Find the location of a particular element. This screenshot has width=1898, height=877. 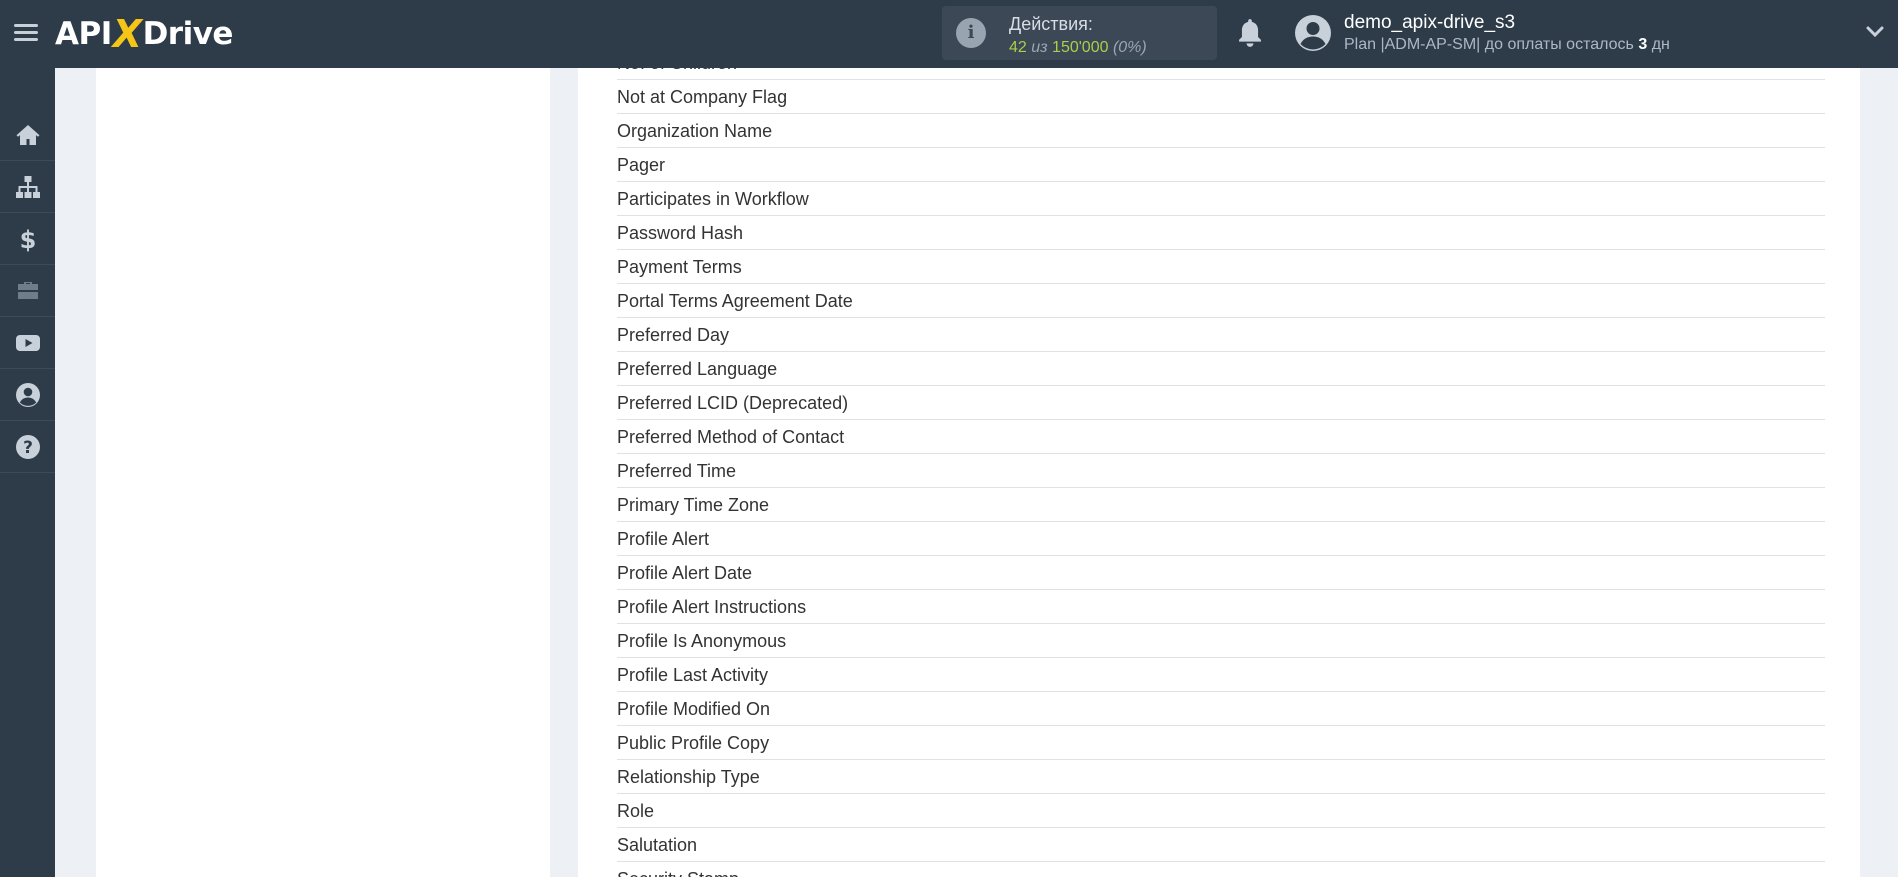

list-item: Profile Is Anonymous is located at coordinates (1221, 641).